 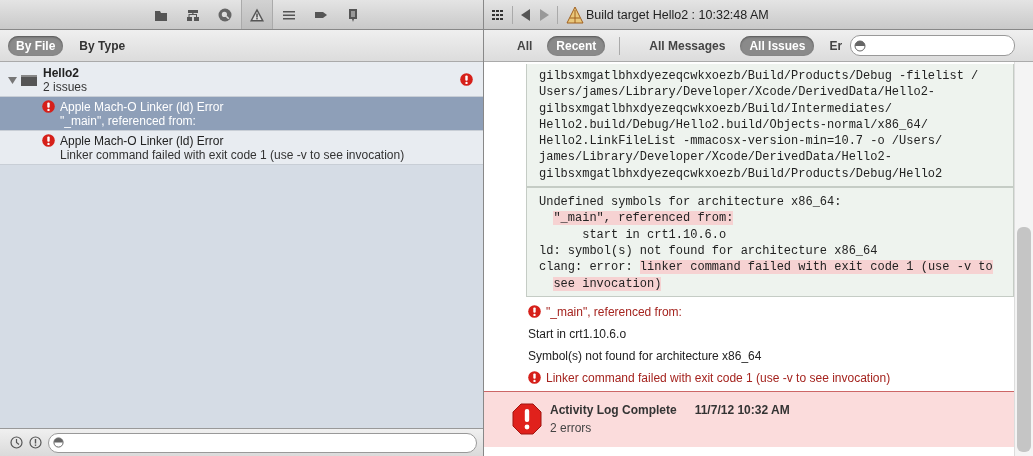 I want to click on log-line: clang: error: linker command failed with exit code 1 (use -v to, so click(x=766, y=267).